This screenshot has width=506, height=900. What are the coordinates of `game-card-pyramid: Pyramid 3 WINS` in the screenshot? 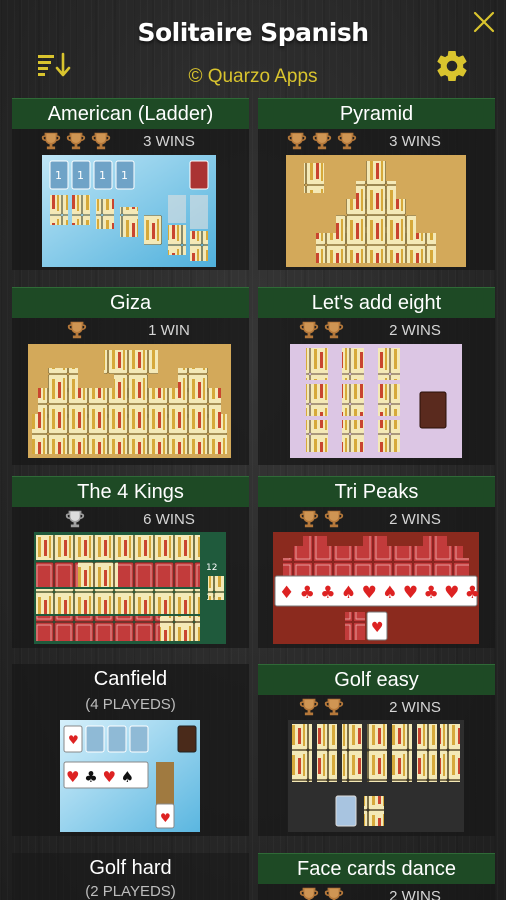 It's located at (376, 184).